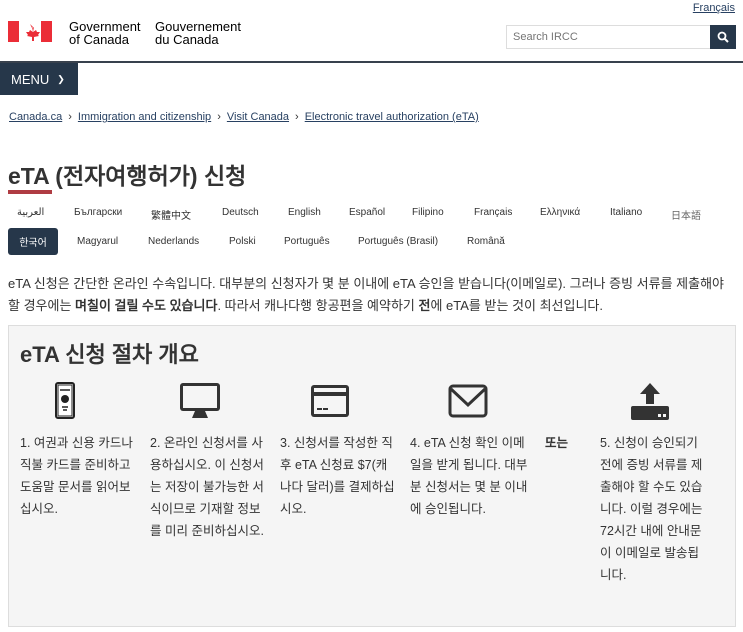 The image size is (743, 632). What do you see at coordinates (242, 241) in the screenshot?
I see `language-link: Polski` at bounding box center [242, 241].